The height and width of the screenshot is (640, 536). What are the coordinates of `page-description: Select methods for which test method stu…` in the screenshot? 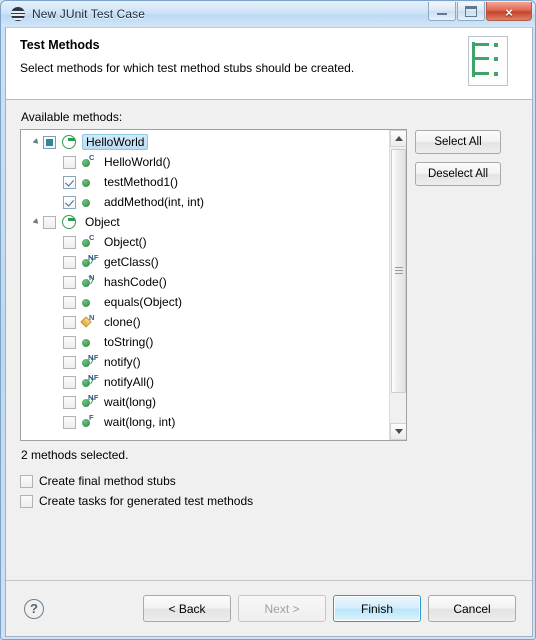 It's located at (187, 68).